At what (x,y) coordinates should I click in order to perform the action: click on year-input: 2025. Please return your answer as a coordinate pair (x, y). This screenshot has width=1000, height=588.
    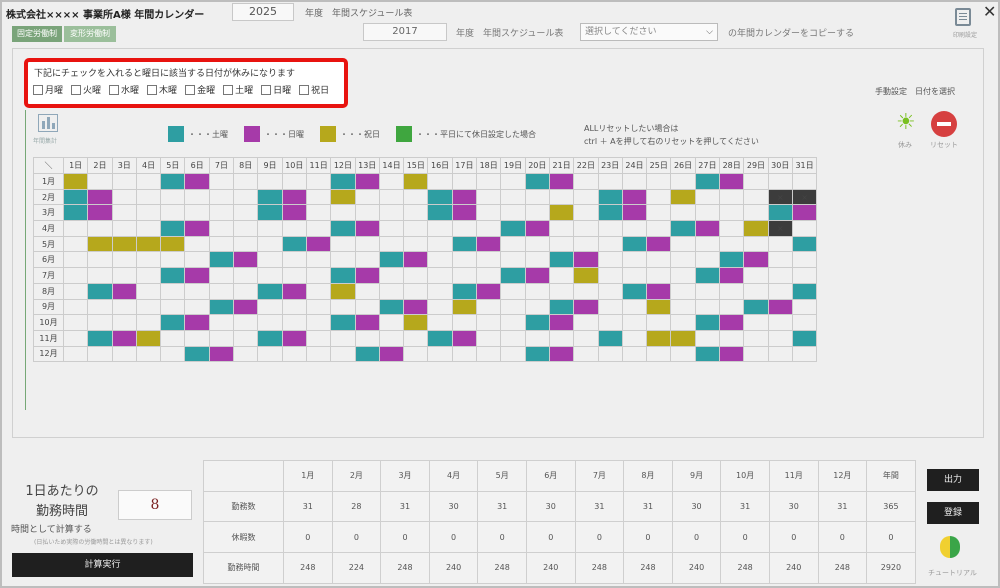
    Looking at the image, I should click on (263, 12).